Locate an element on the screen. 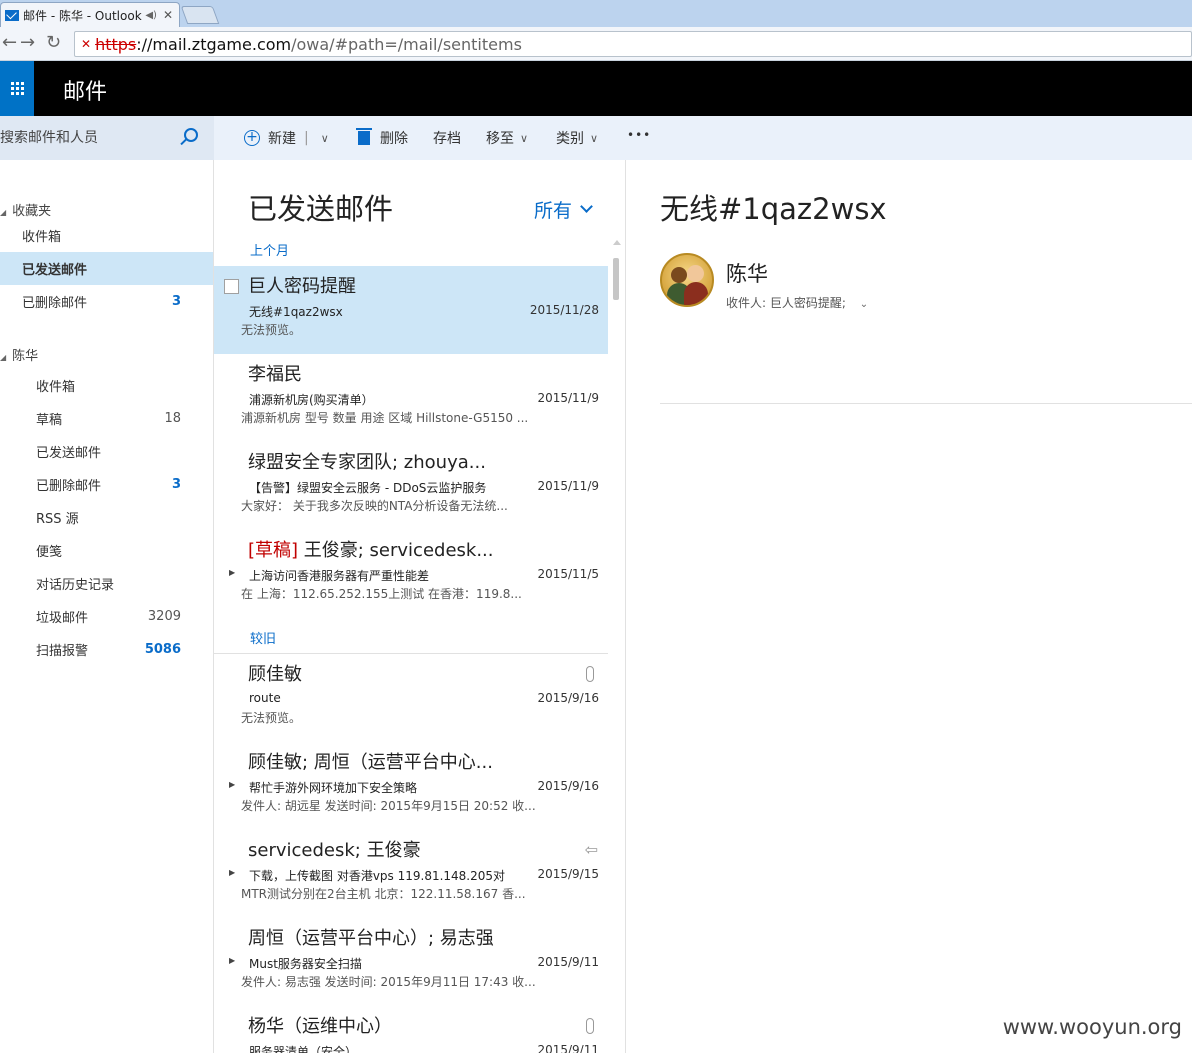 This screenshot has width=1192, height=1053. message-subject: Must服务器安全扫描 is located at coordinates (305, 964).